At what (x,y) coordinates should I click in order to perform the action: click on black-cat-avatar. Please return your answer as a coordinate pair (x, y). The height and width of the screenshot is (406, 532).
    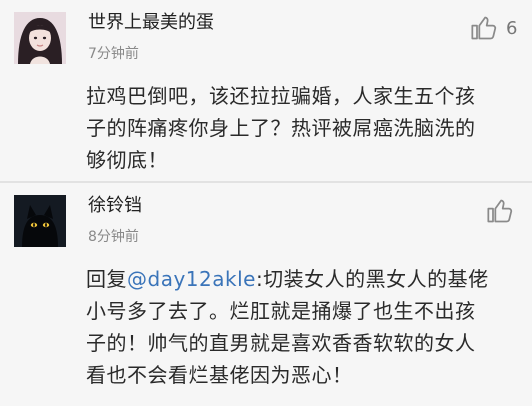
    Looking at the image, I should click on (40, 221).